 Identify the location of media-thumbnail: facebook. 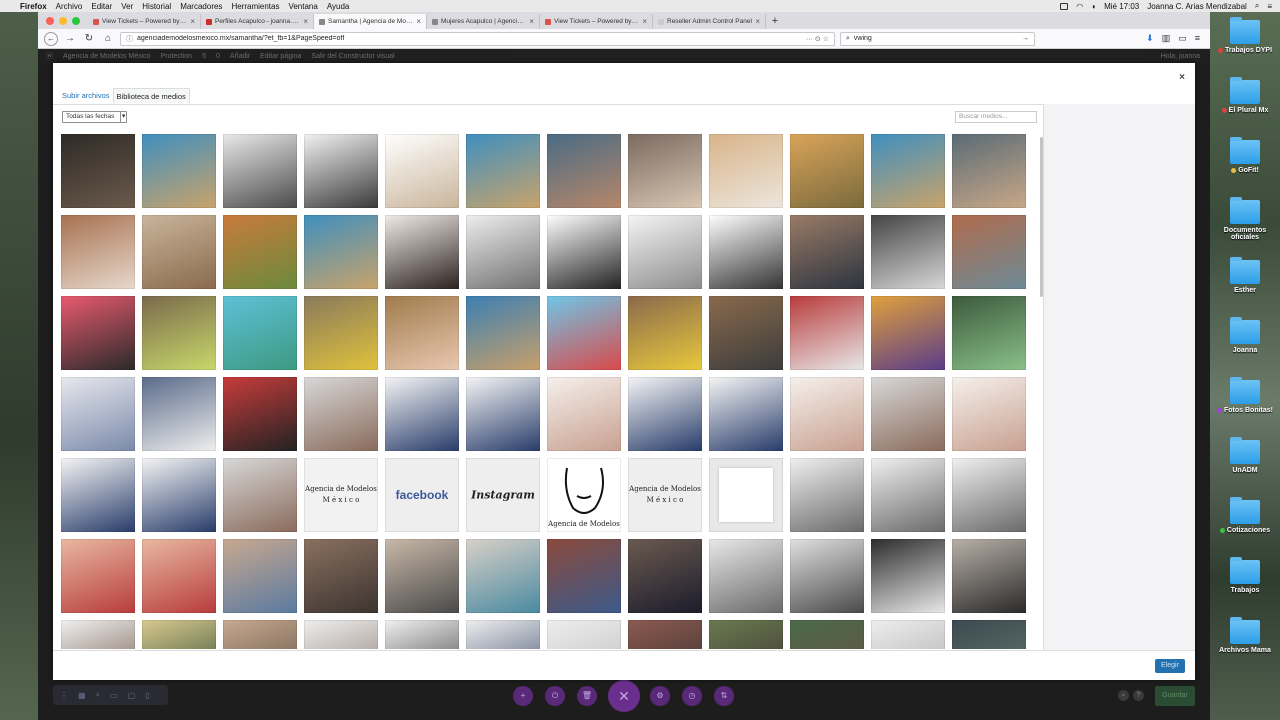
(422, 495).